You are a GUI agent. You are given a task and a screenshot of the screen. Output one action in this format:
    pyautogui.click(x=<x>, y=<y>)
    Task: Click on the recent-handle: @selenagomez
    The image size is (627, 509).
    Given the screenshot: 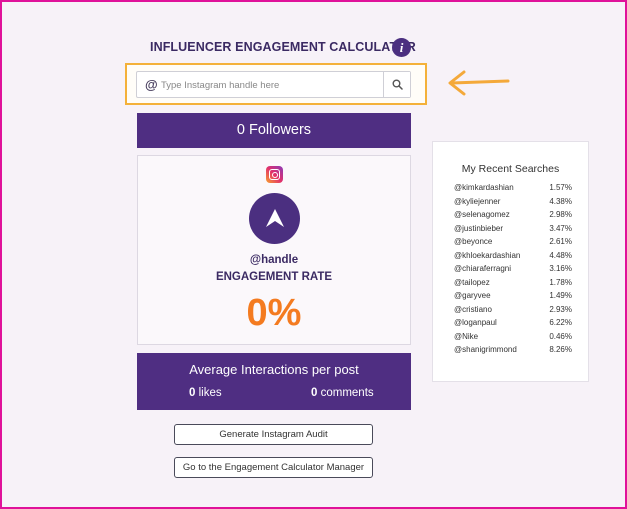 What is the action you would take?
    pyautogui.click(x=482, y=214)
    